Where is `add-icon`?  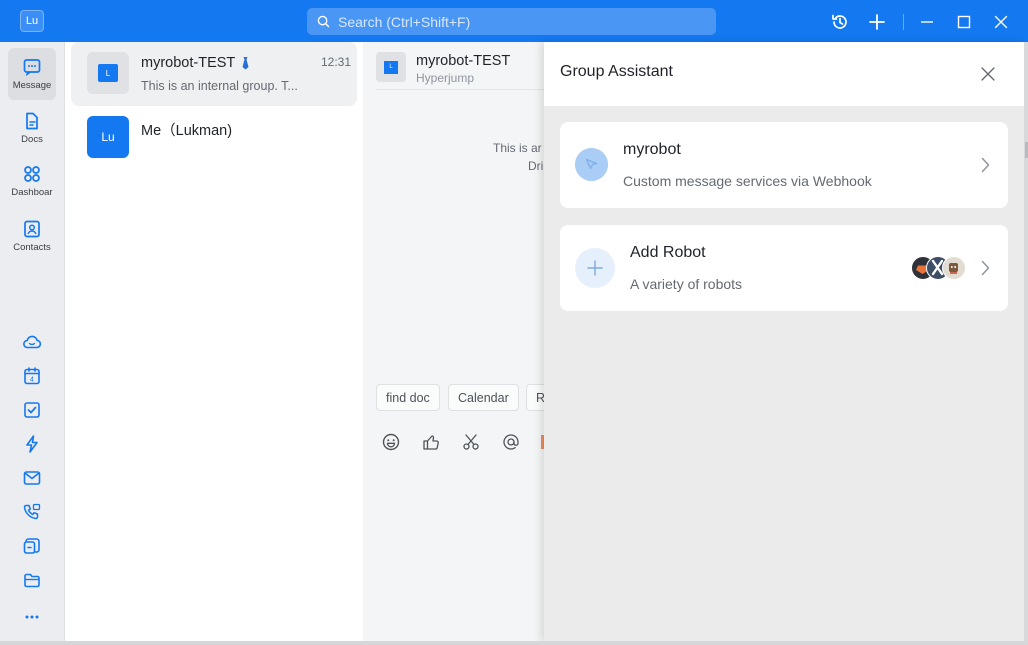
add-icon is located at coordinates (877, 22).